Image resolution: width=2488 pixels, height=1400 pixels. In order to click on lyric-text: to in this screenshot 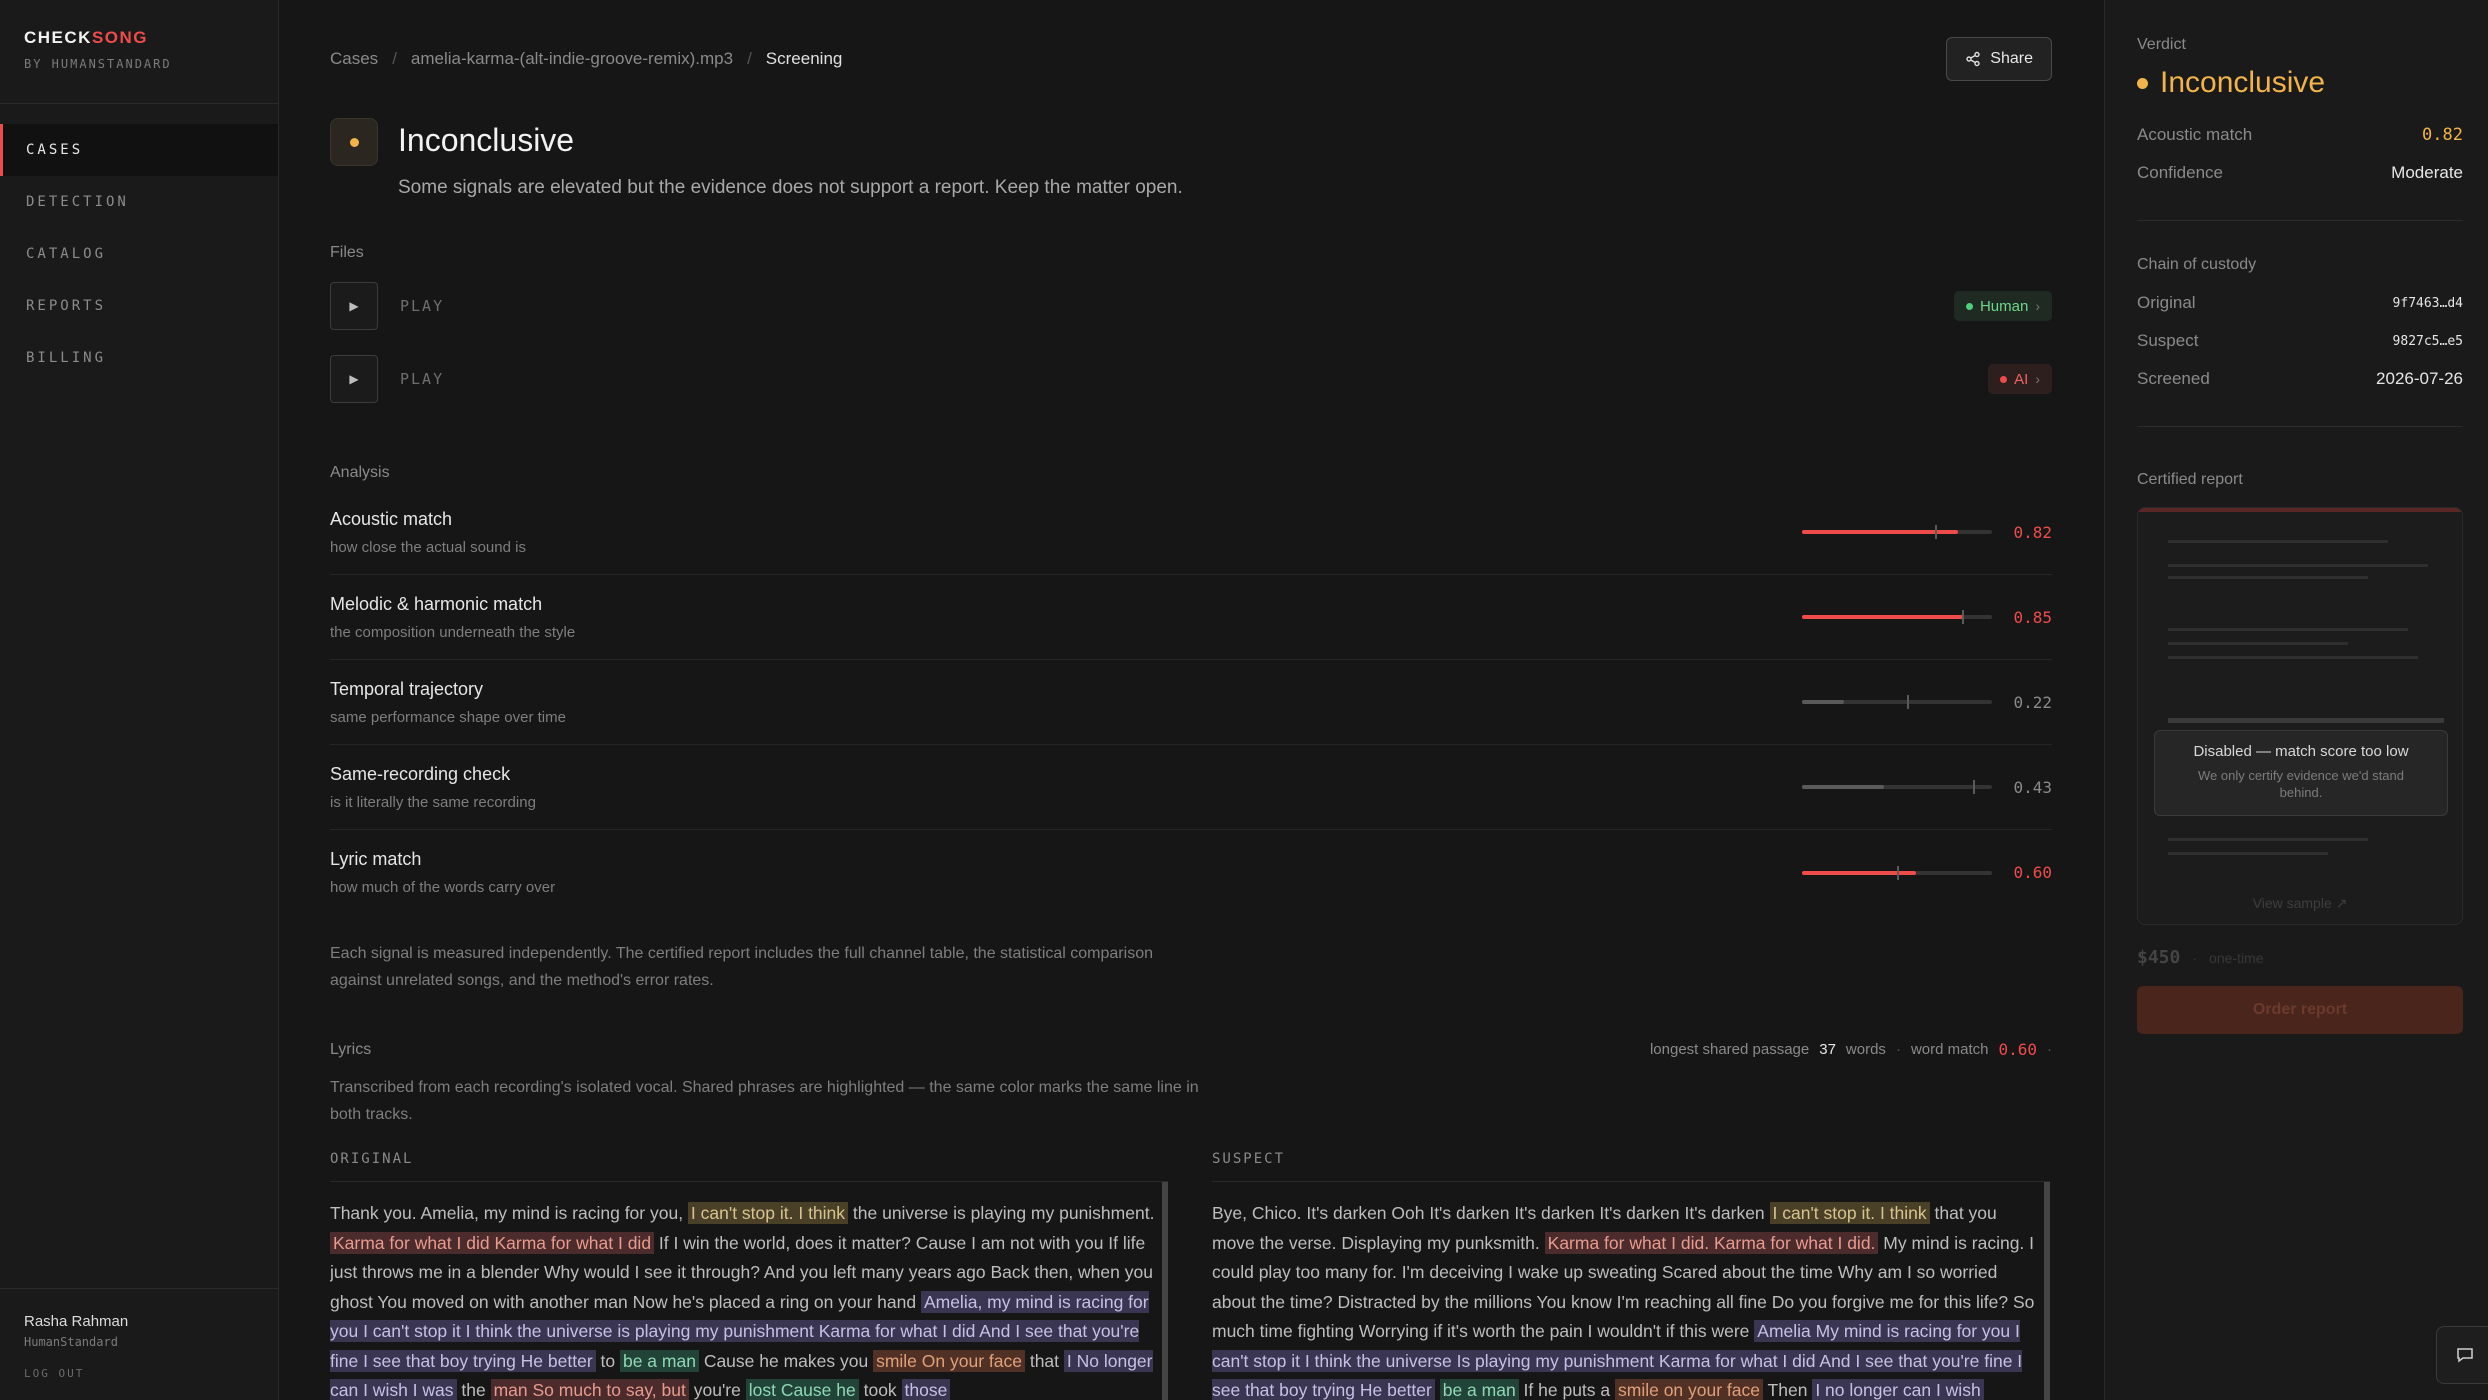, I will do `click(607, 1360)`.